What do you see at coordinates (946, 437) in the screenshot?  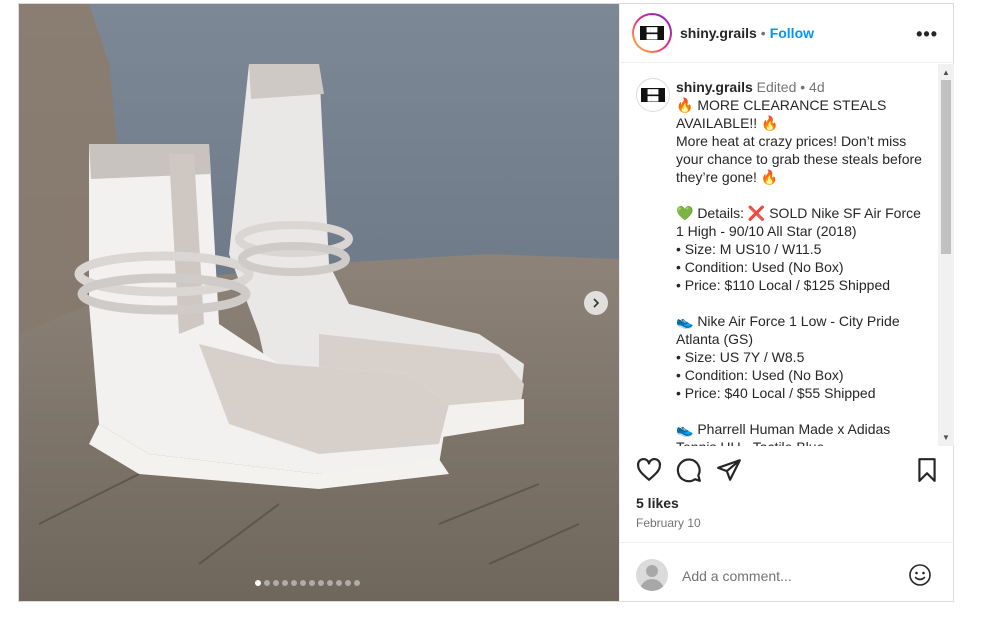 I see `scroll-down-arrow-icon: ▼` at bounding box center [946, 437].